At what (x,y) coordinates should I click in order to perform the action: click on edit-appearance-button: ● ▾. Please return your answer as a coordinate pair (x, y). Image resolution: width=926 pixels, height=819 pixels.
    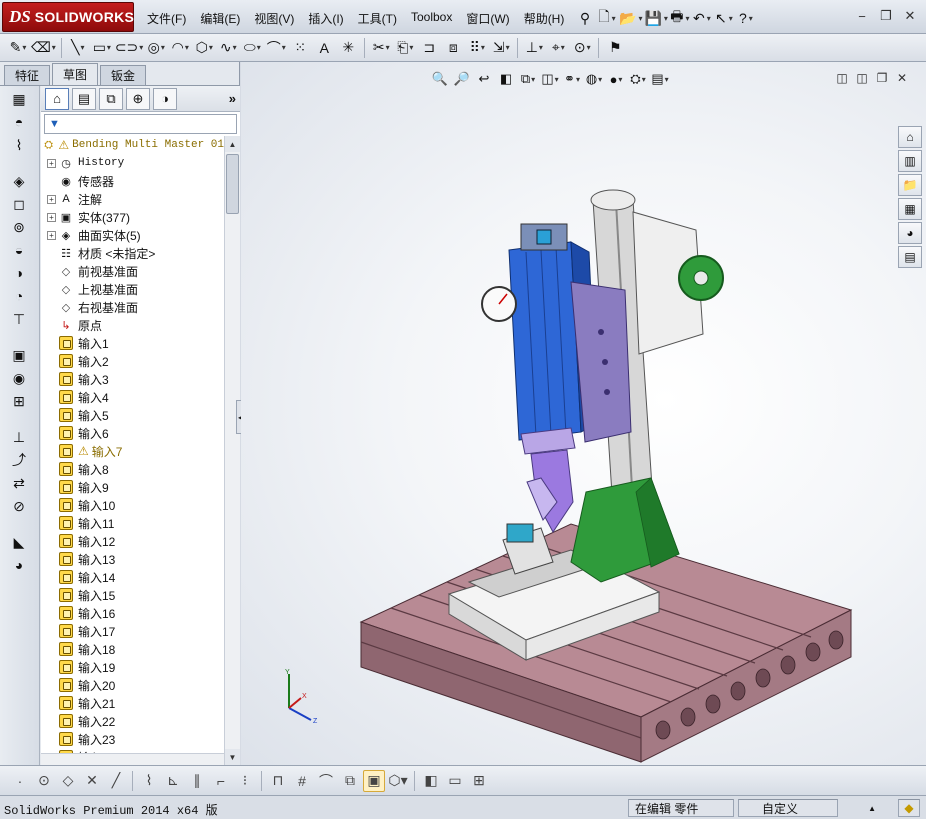
    Looking at the image, I should click on (616, 79).